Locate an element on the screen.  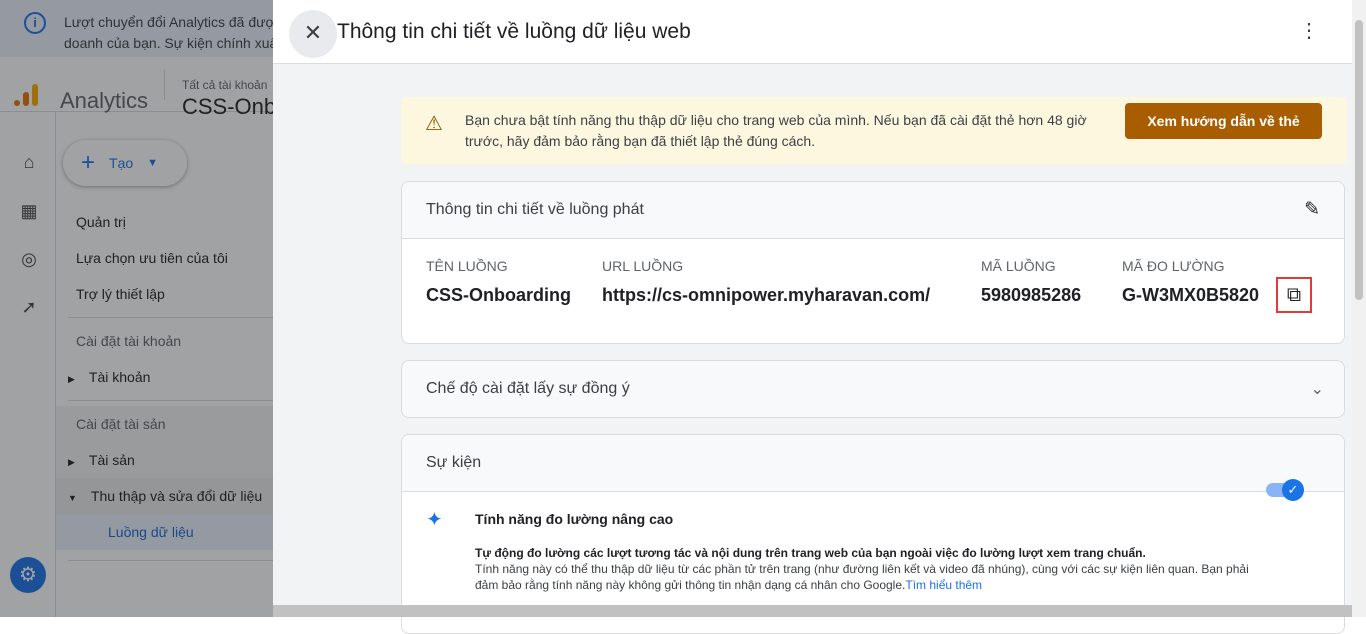
stream-id-value: 5980985286 is located at coordinates (1031, 295).